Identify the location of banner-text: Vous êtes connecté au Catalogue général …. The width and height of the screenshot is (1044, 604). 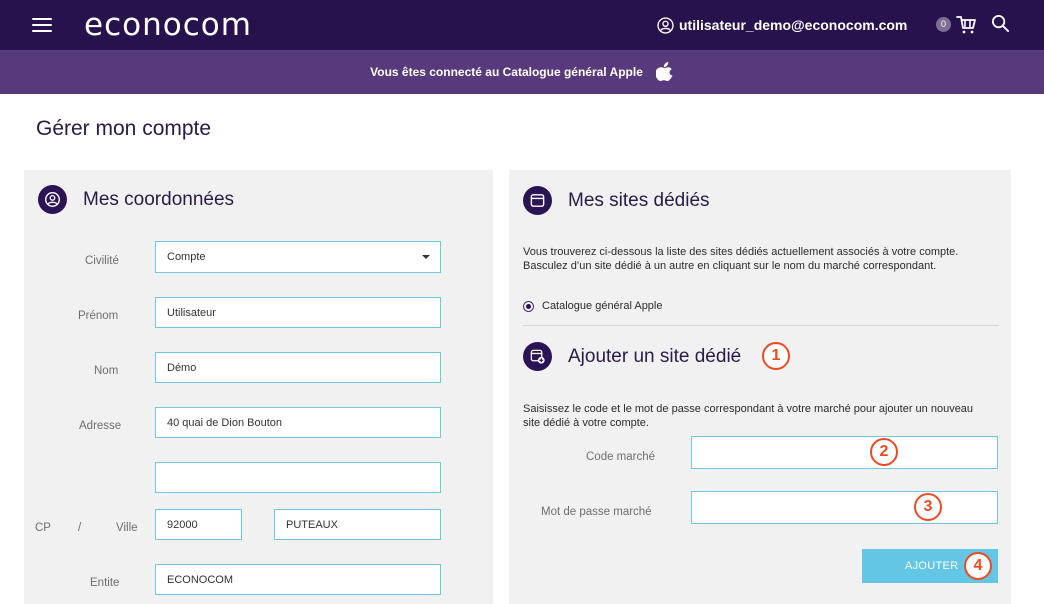
(506, 72).